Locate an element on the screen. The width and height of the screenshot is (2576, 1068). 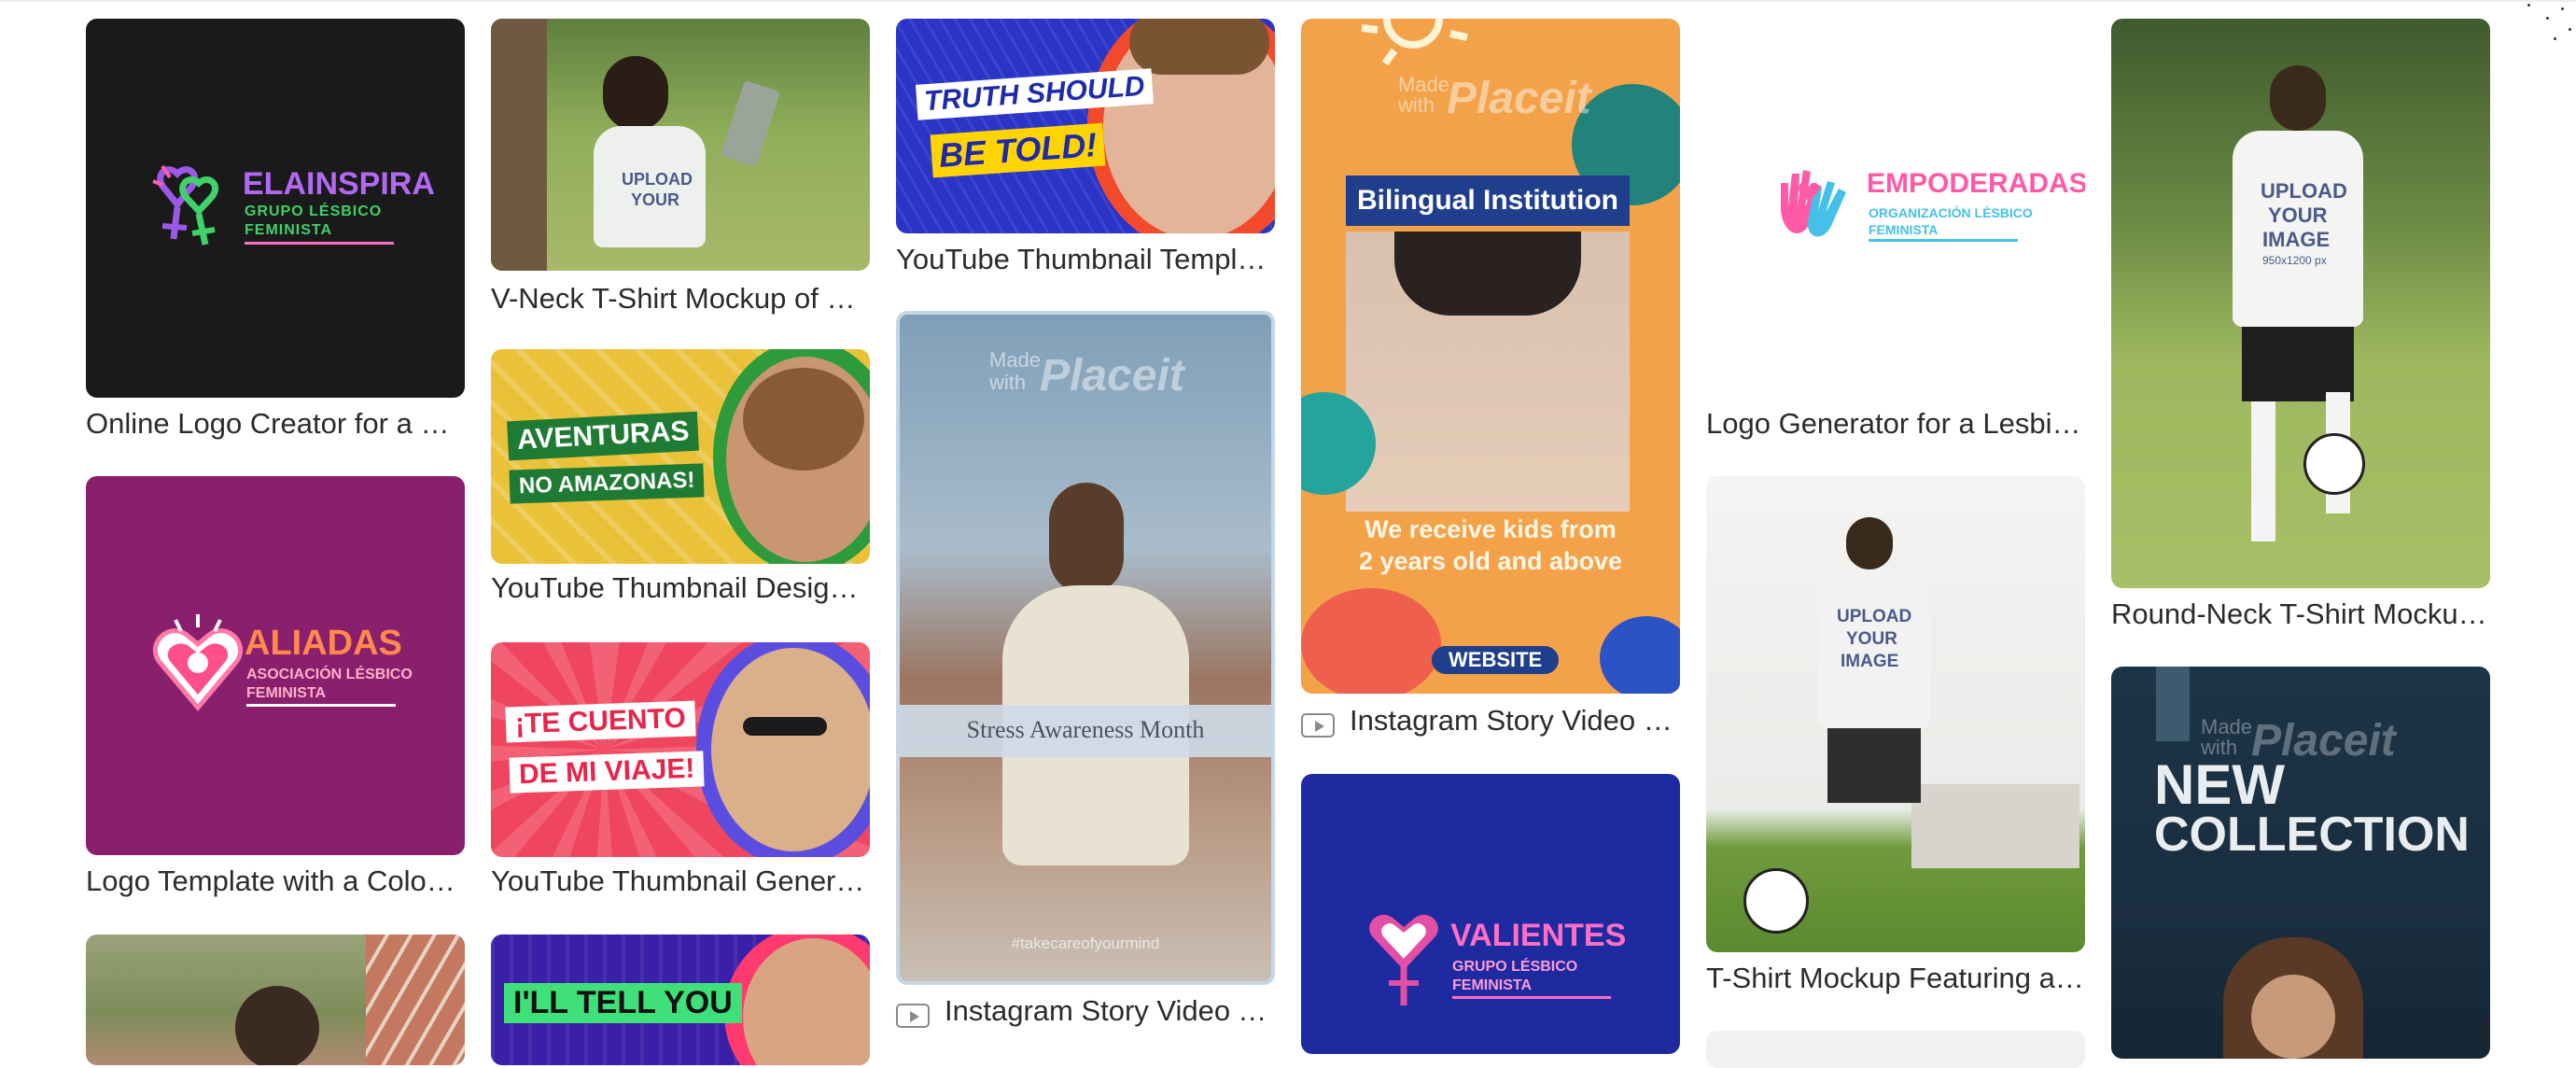
template-card-partial is located at coordinates (1895, 1049).